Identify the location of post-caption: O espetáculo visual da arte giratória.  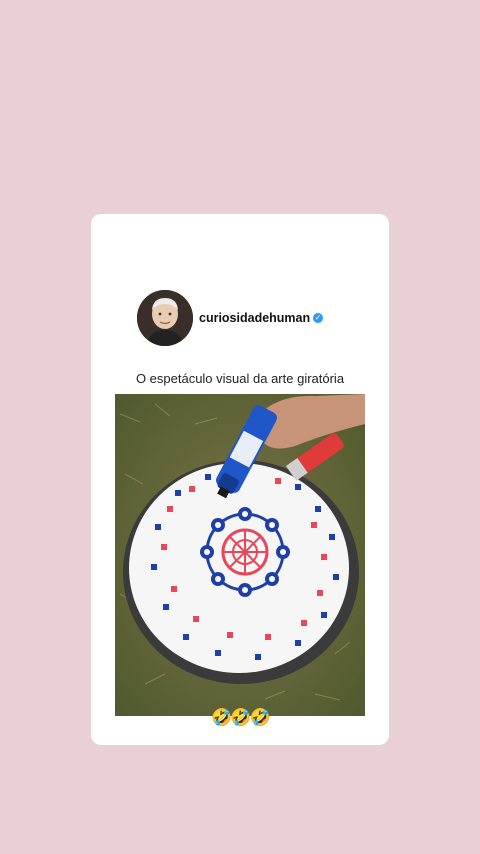
(240, 378).